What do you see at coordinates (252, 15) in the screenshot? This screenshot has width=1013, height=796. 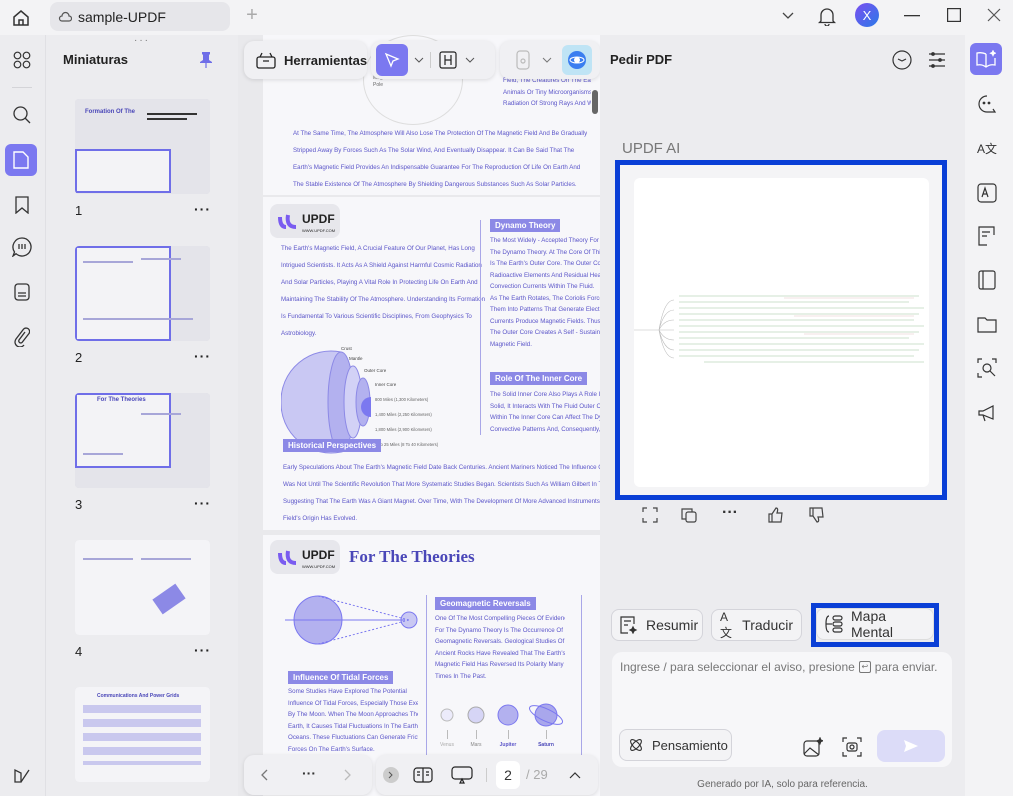 I see `new-tab-plus-icon: +` at bounding box center [252, 15].